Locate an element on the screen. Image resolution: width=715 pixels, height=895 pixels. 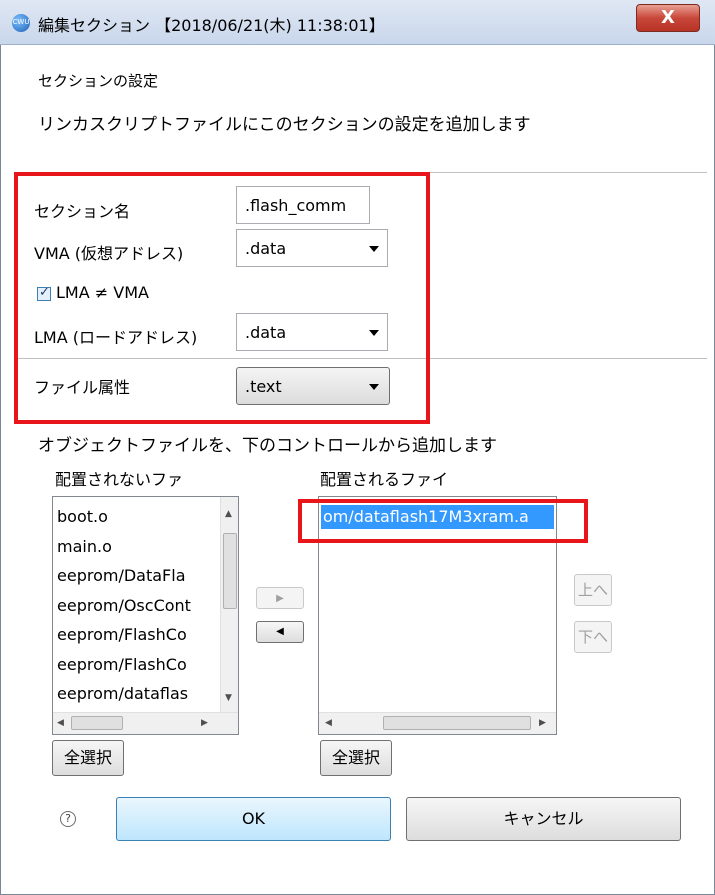
help-icon: ? is located at coordinates (68, 819).